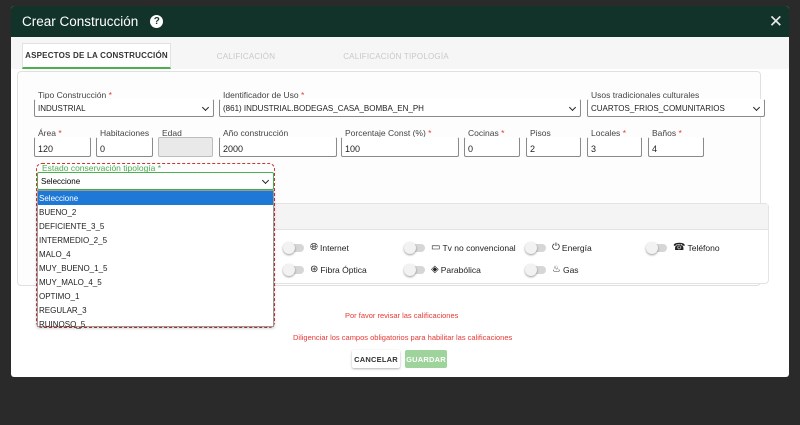 This screenshot has width=800, height=425. I want to click on anio-construccion-field: Año construcción 2000, so click(278, 142).